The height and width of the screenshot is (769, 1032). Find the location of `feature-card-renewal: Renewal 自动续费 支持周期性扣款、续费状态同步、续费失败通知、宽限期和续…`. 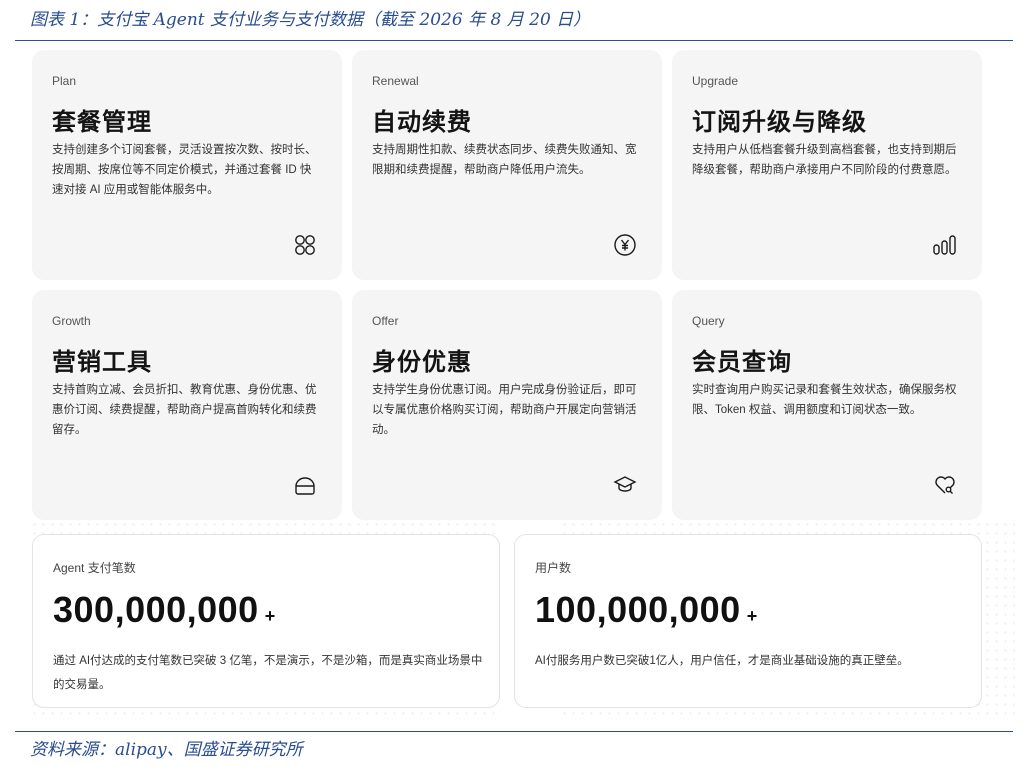

feature-card-renewal: Renewal 自动续费 支持周期性扣款、续费状态同步、续费失败通知、宽限期和续… is located at coordinates (507, 165).